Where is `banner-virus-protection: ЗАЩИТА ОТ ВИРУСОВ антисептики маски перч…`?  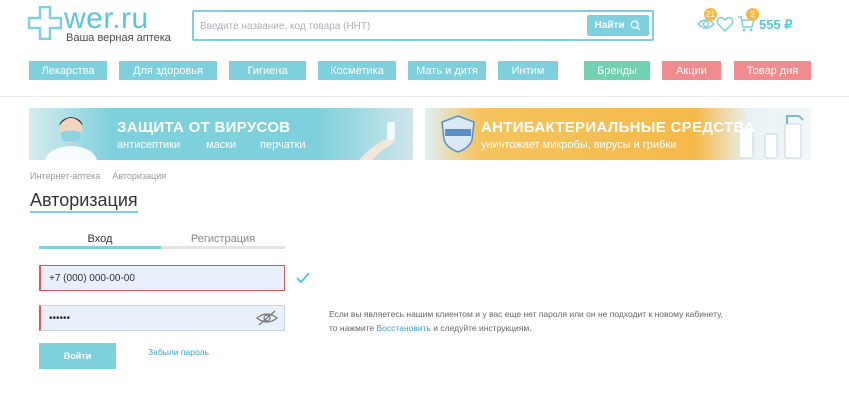
banner-virus-protection: ЗАЩИТА ОТ ВИРУСОВ антисептики маски перч… is located at coordinates (221, 134).